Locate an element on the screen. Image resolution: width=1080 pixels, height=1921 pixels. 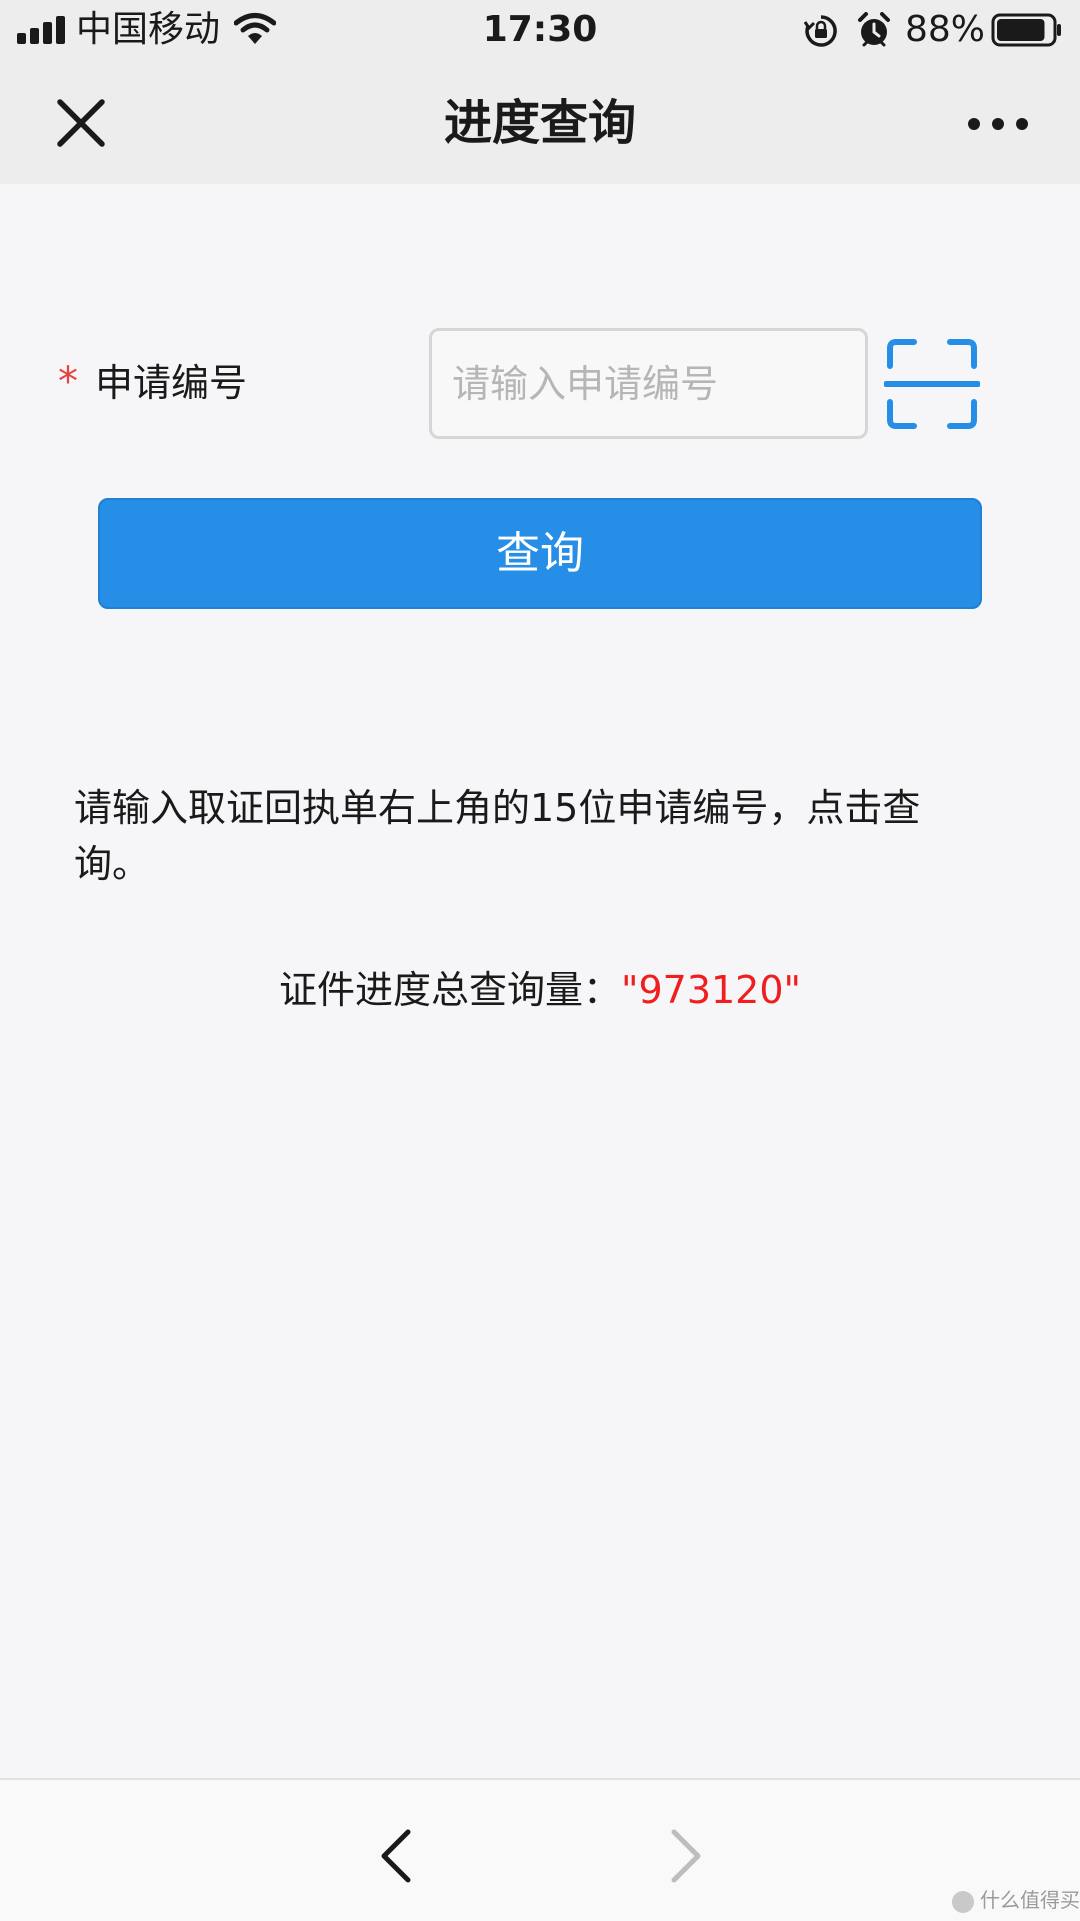
application-number-field is located at coordinates (648, 383).